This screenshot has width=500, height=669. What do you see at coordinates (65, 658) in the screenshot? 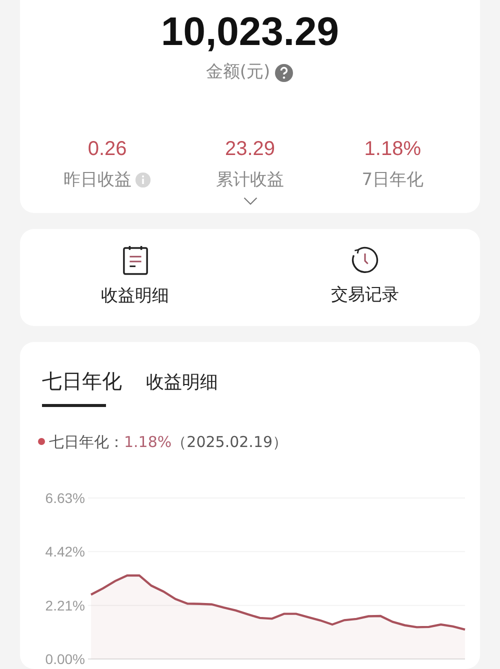
I see `axis-label: 0.00%` at bounding box center [65, 658].